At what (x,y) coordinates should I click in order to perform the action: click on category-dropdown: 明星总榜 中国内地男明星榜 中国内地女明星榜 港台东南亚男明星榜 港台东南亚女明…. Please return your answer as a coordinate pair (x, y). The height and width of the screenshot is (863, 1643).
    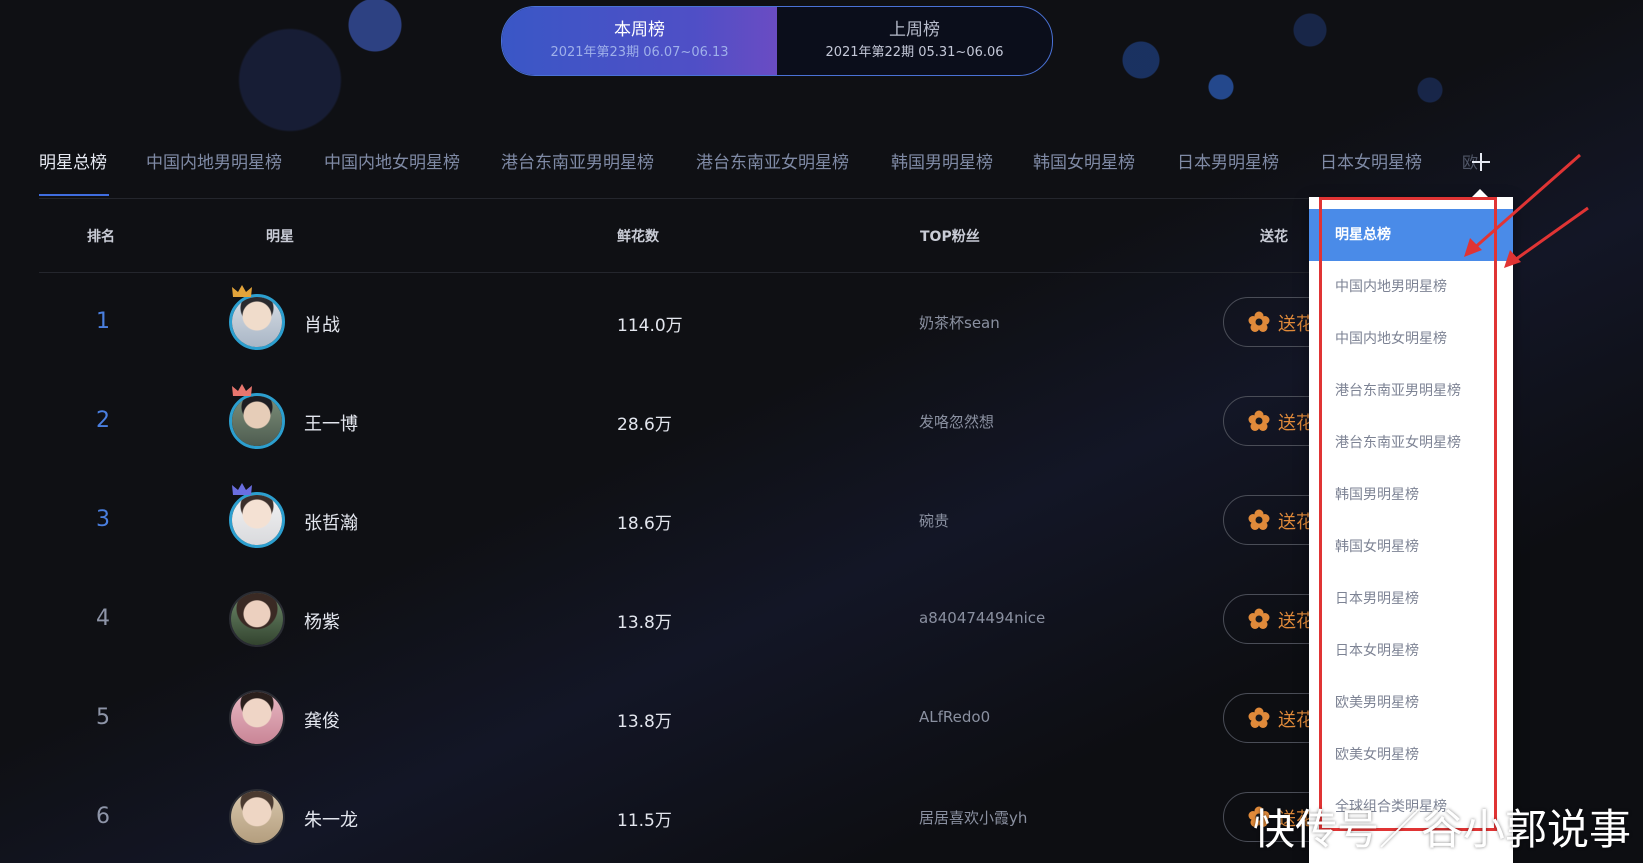
    Looking at the image, I should click on (1411, 526).